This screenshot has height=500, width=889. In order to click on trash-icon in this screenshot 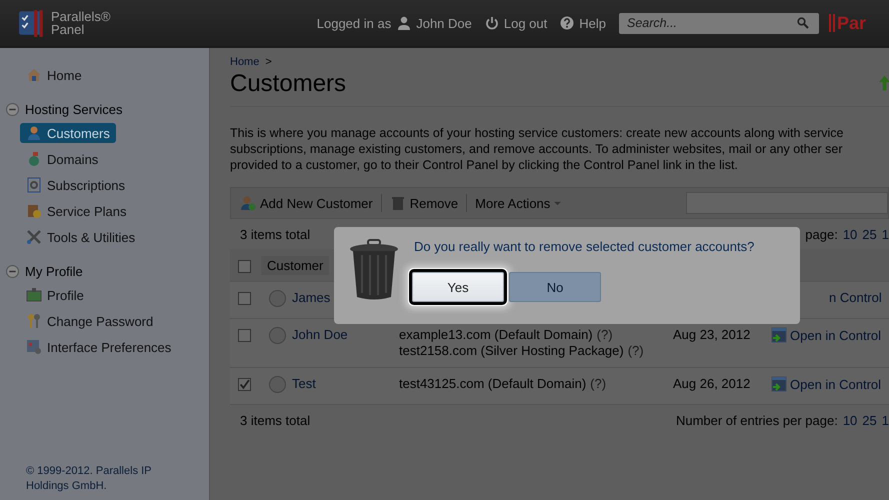, I will do `click(398, 203)`.